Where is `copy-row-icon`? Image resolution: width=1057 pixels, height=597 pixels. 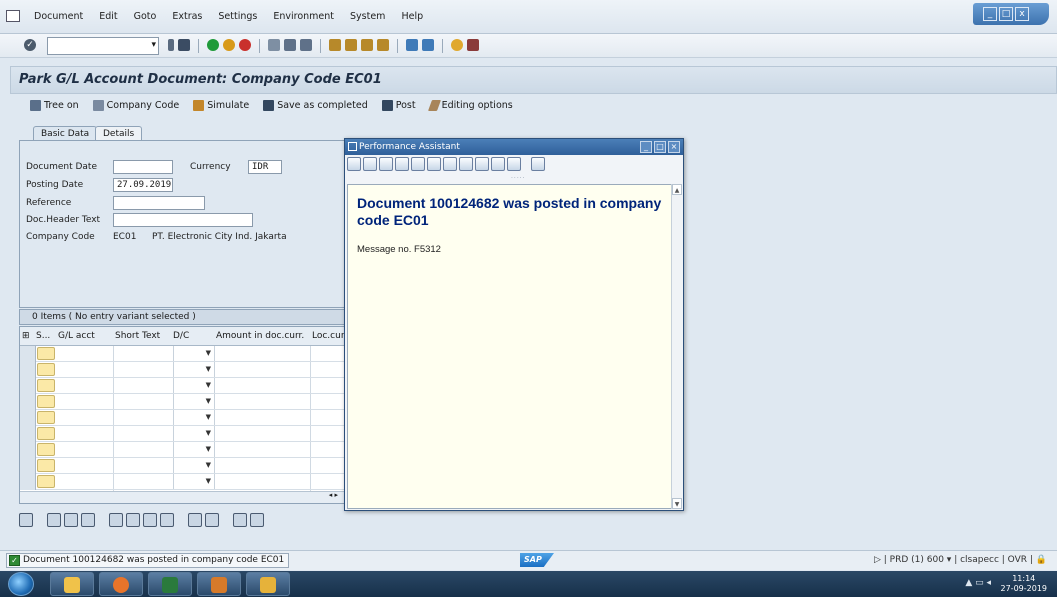
copy-row-icon is located at coordinates (167, 520).